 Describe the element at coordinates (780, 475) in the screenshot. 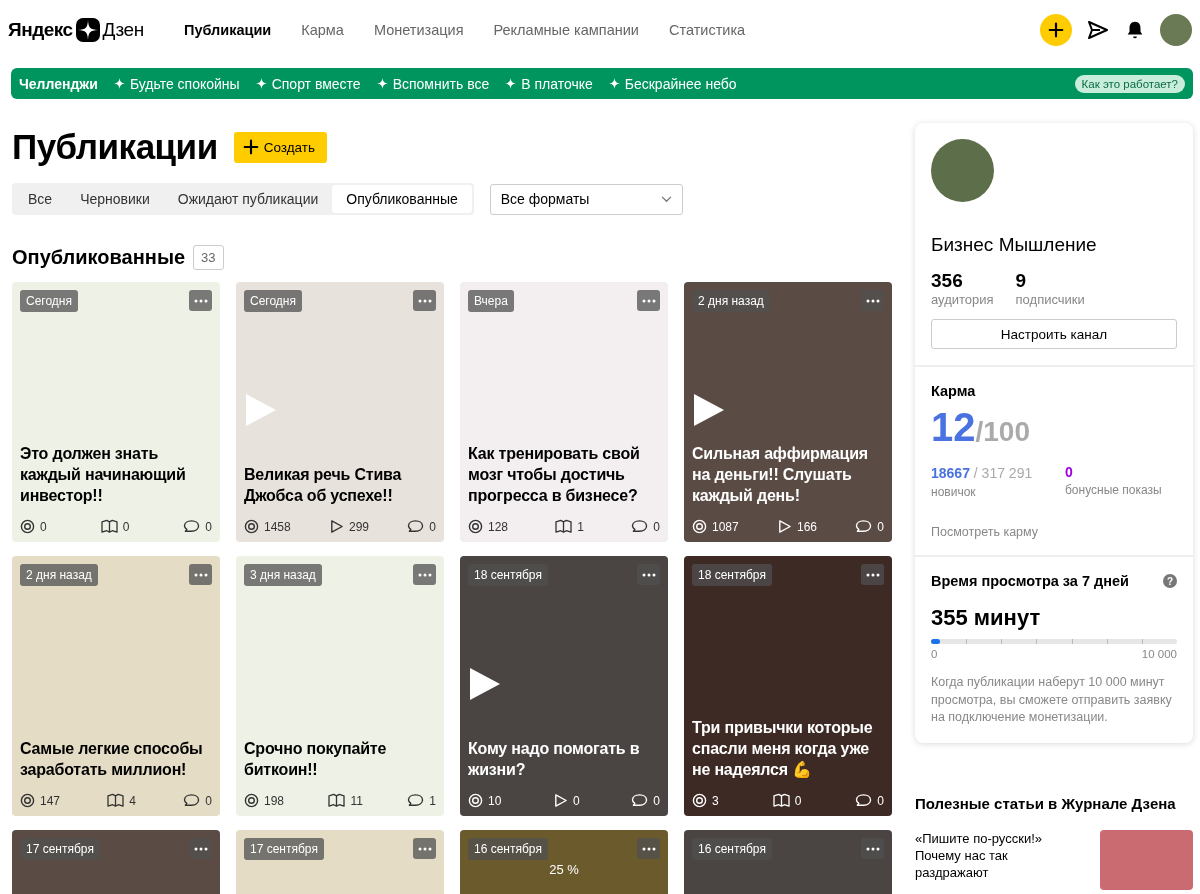

I see `card-title: Сильная аффирмация на деньги!! Слушать каждый день!` at that location.